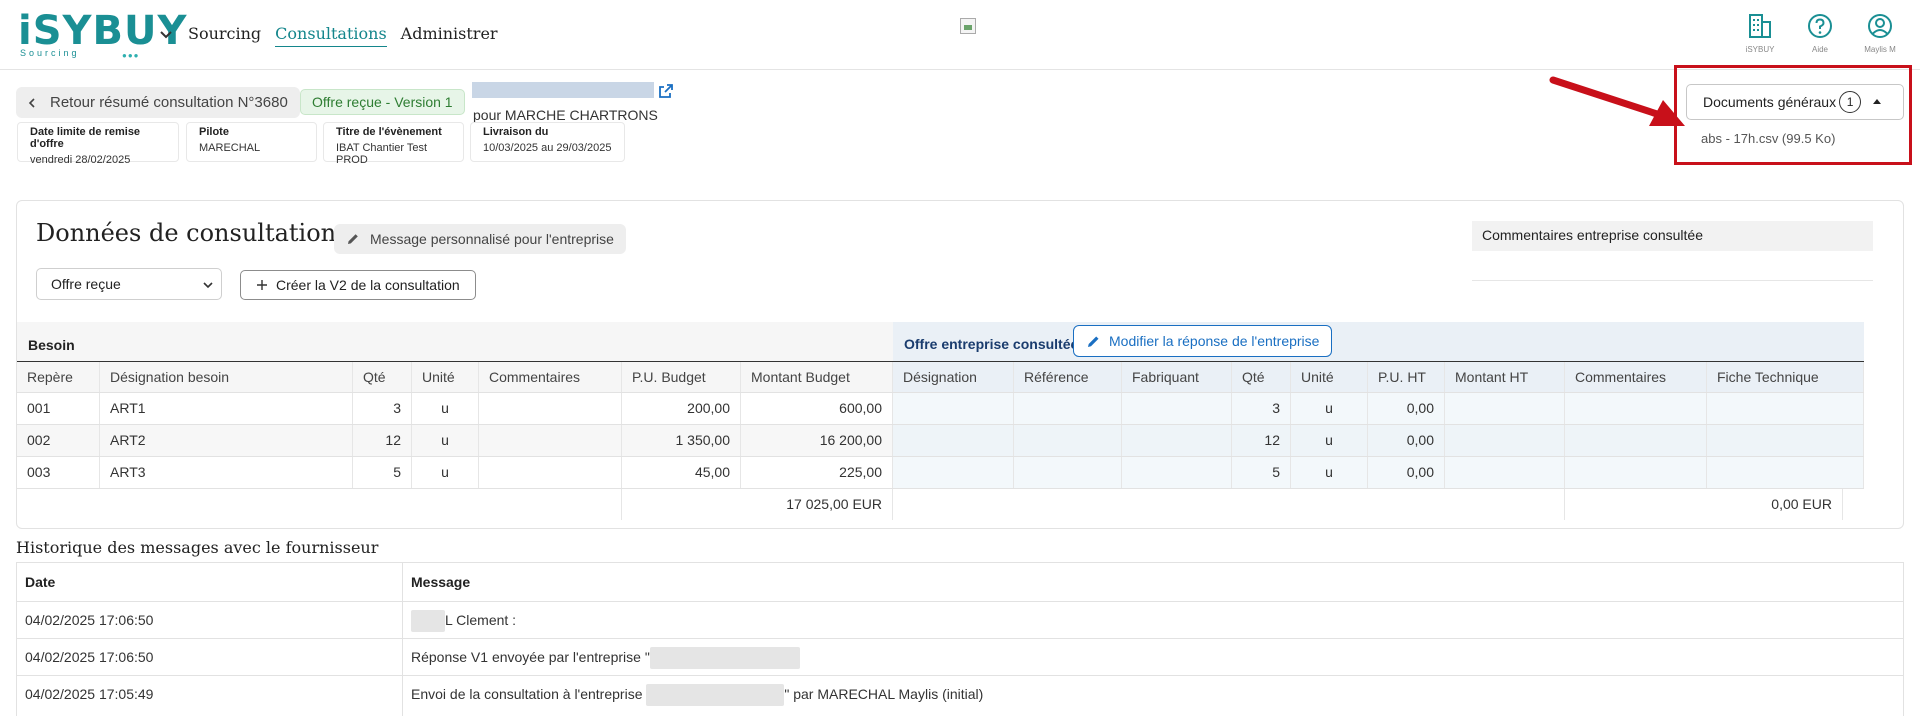  I want to click on event-for-text: pour MARCHE CHARTRONS, so click(565, 115).